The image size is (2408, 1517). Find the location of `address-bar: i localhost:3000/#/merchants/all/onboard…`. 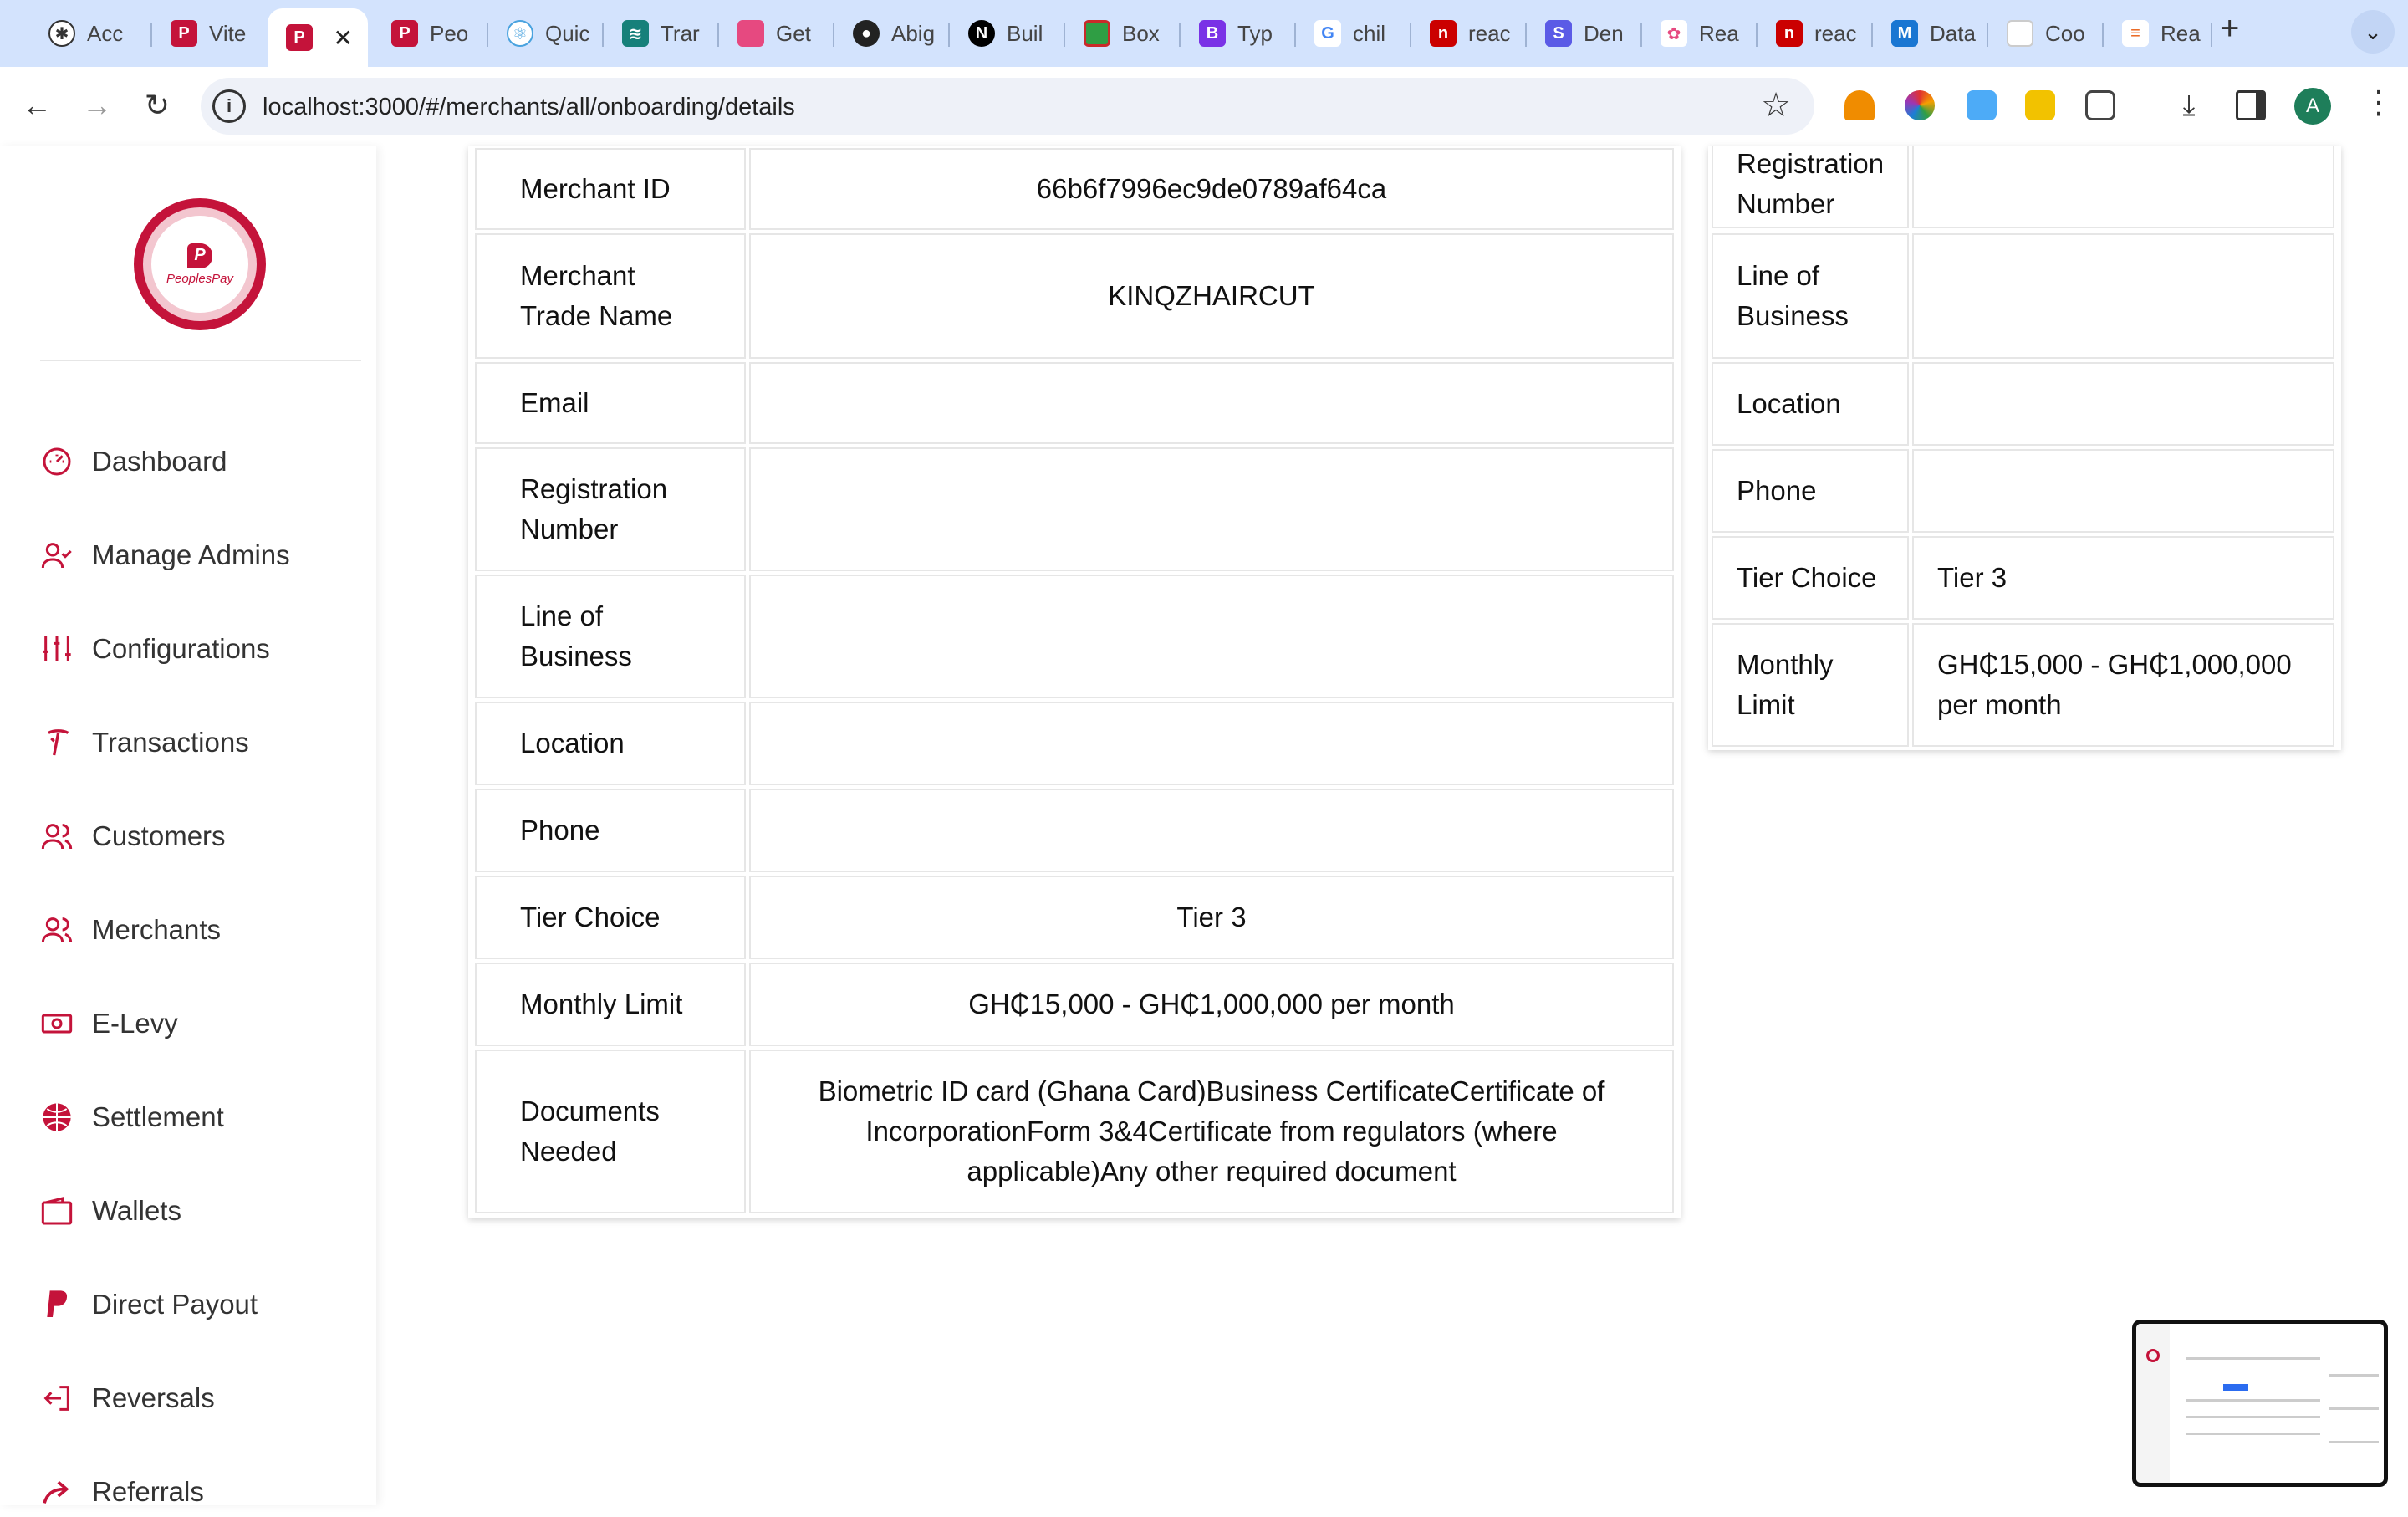

address-bar: i localhost:3000/#/merchants/all/onboard… is located at coordinates (1007, 106).